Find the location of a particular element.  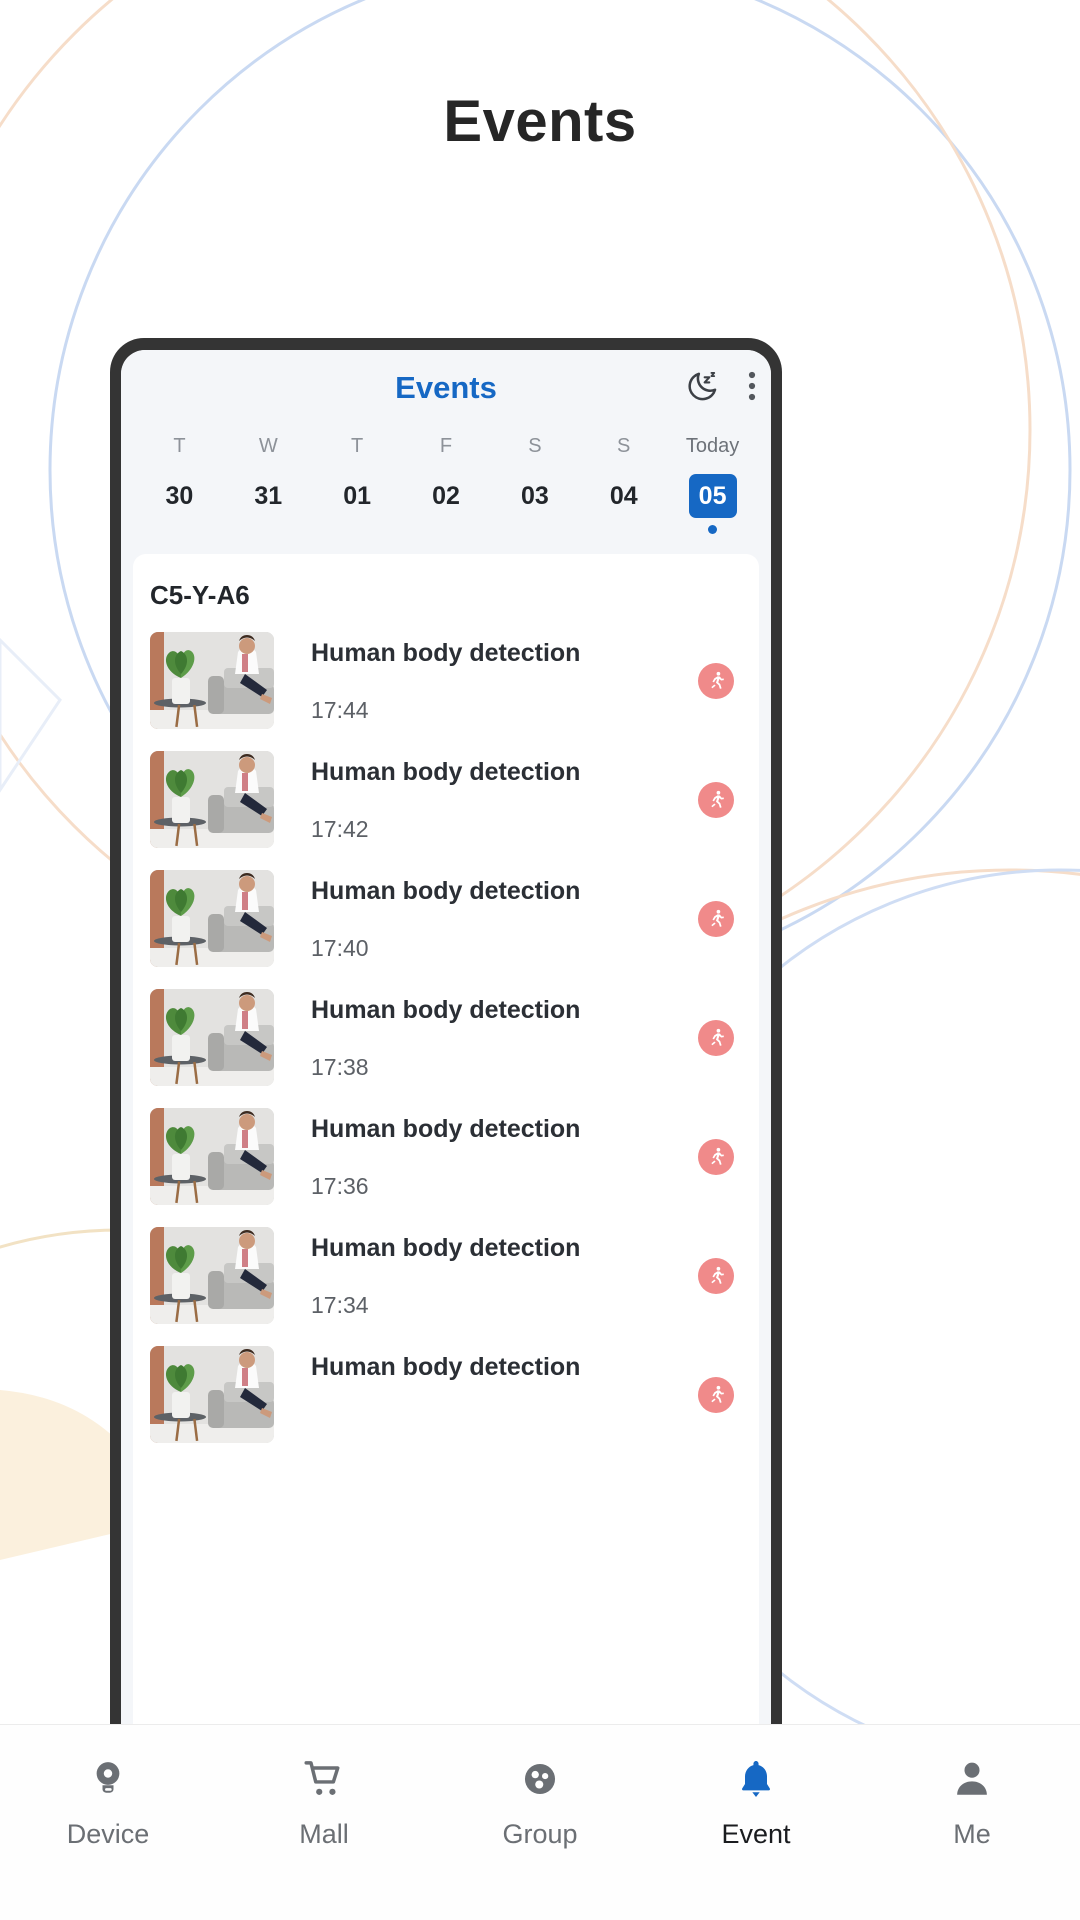

nav-label: Mall is located at coordinates (324, 1834).